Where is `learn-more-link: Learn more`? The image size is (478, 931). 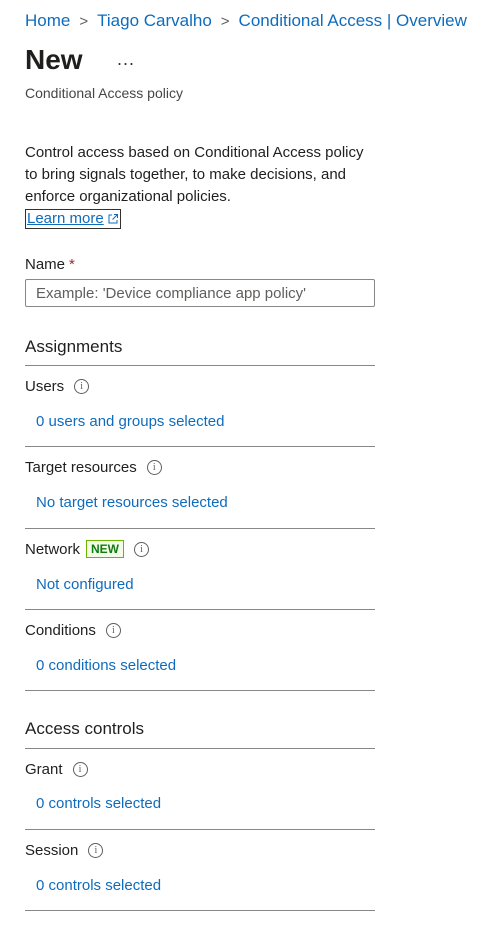 learn-more-link: Learn more is located at coordinates (73, 219).